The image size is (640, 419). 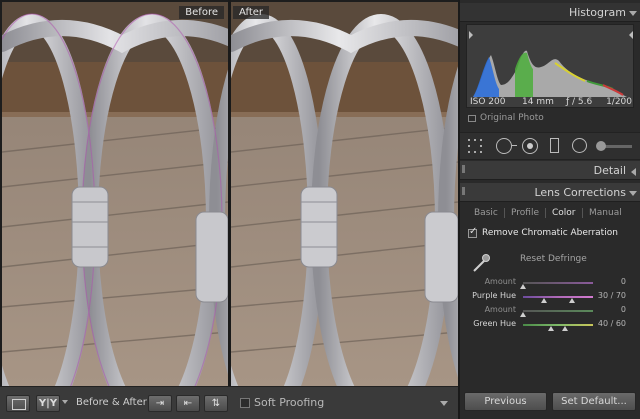 I want to click on shutter-readout: 1/200, so click(x=619, y=102).